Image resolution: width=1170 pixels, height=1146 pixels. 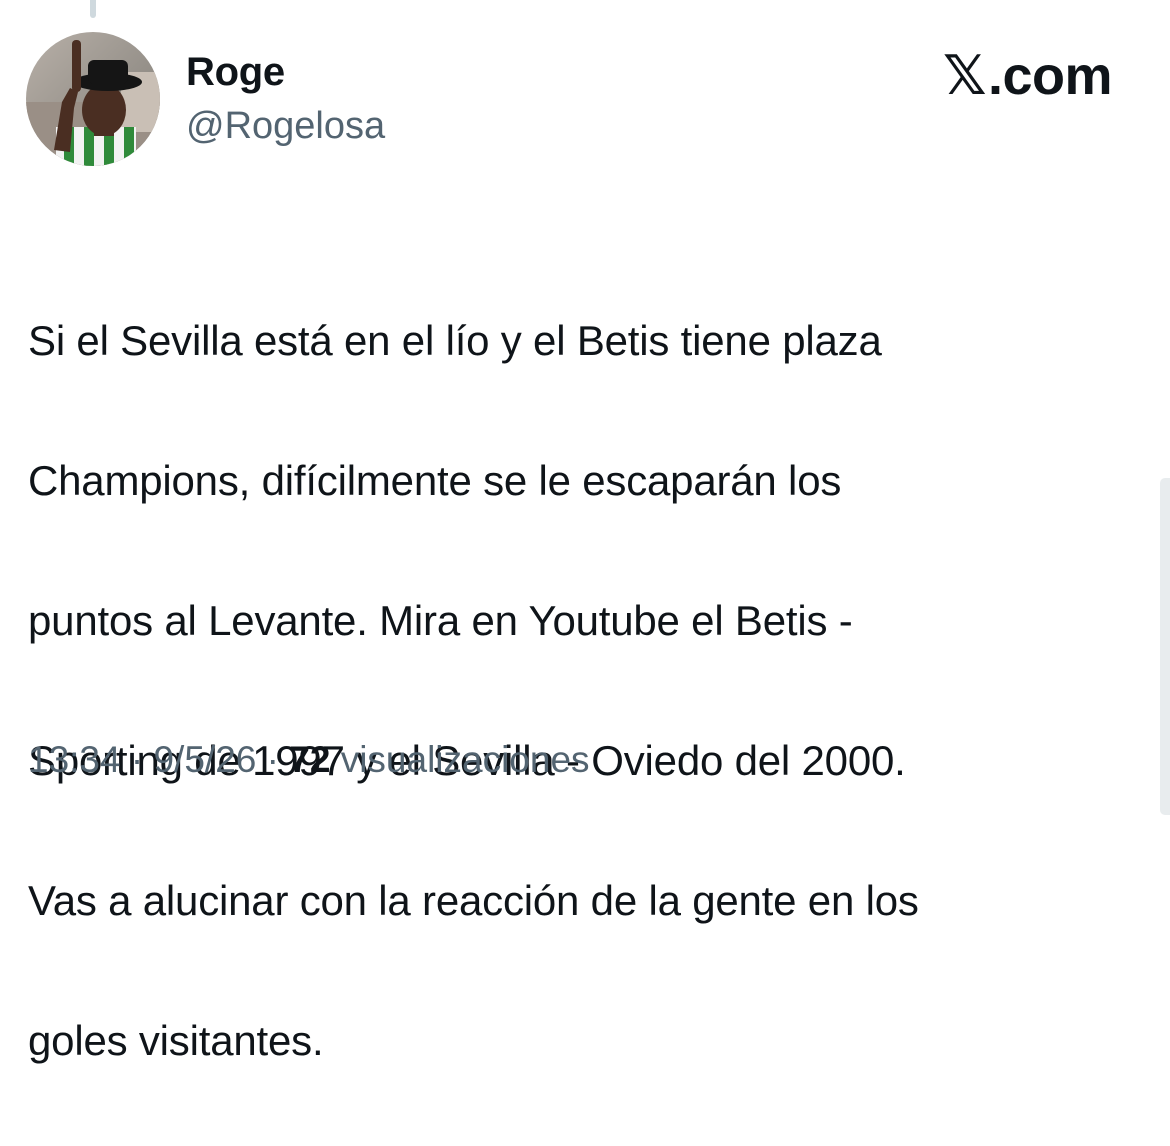 What do you see at coordinates (465, 759) in the screenshot?
I see `views-label: visualizaciones` at bounding box center [465, 759].